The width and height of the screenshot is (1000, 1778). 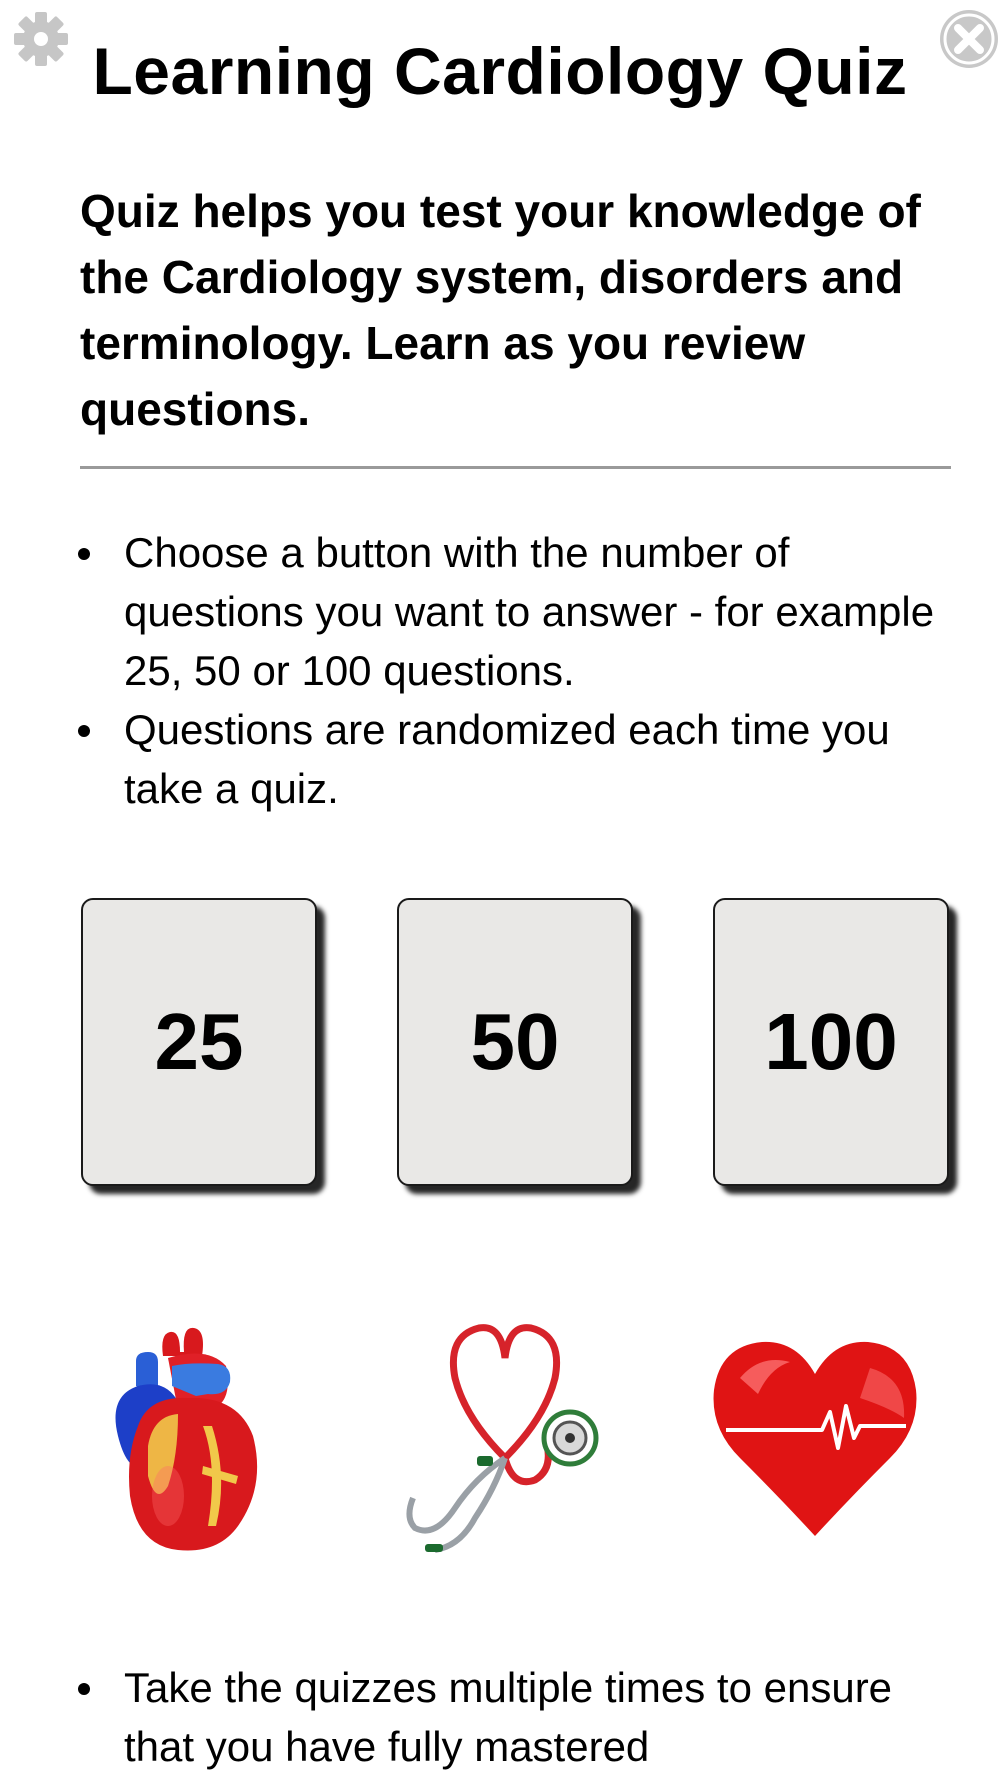 I want to click on heartbeat-heart-icon, so click(x=815, y=1438).